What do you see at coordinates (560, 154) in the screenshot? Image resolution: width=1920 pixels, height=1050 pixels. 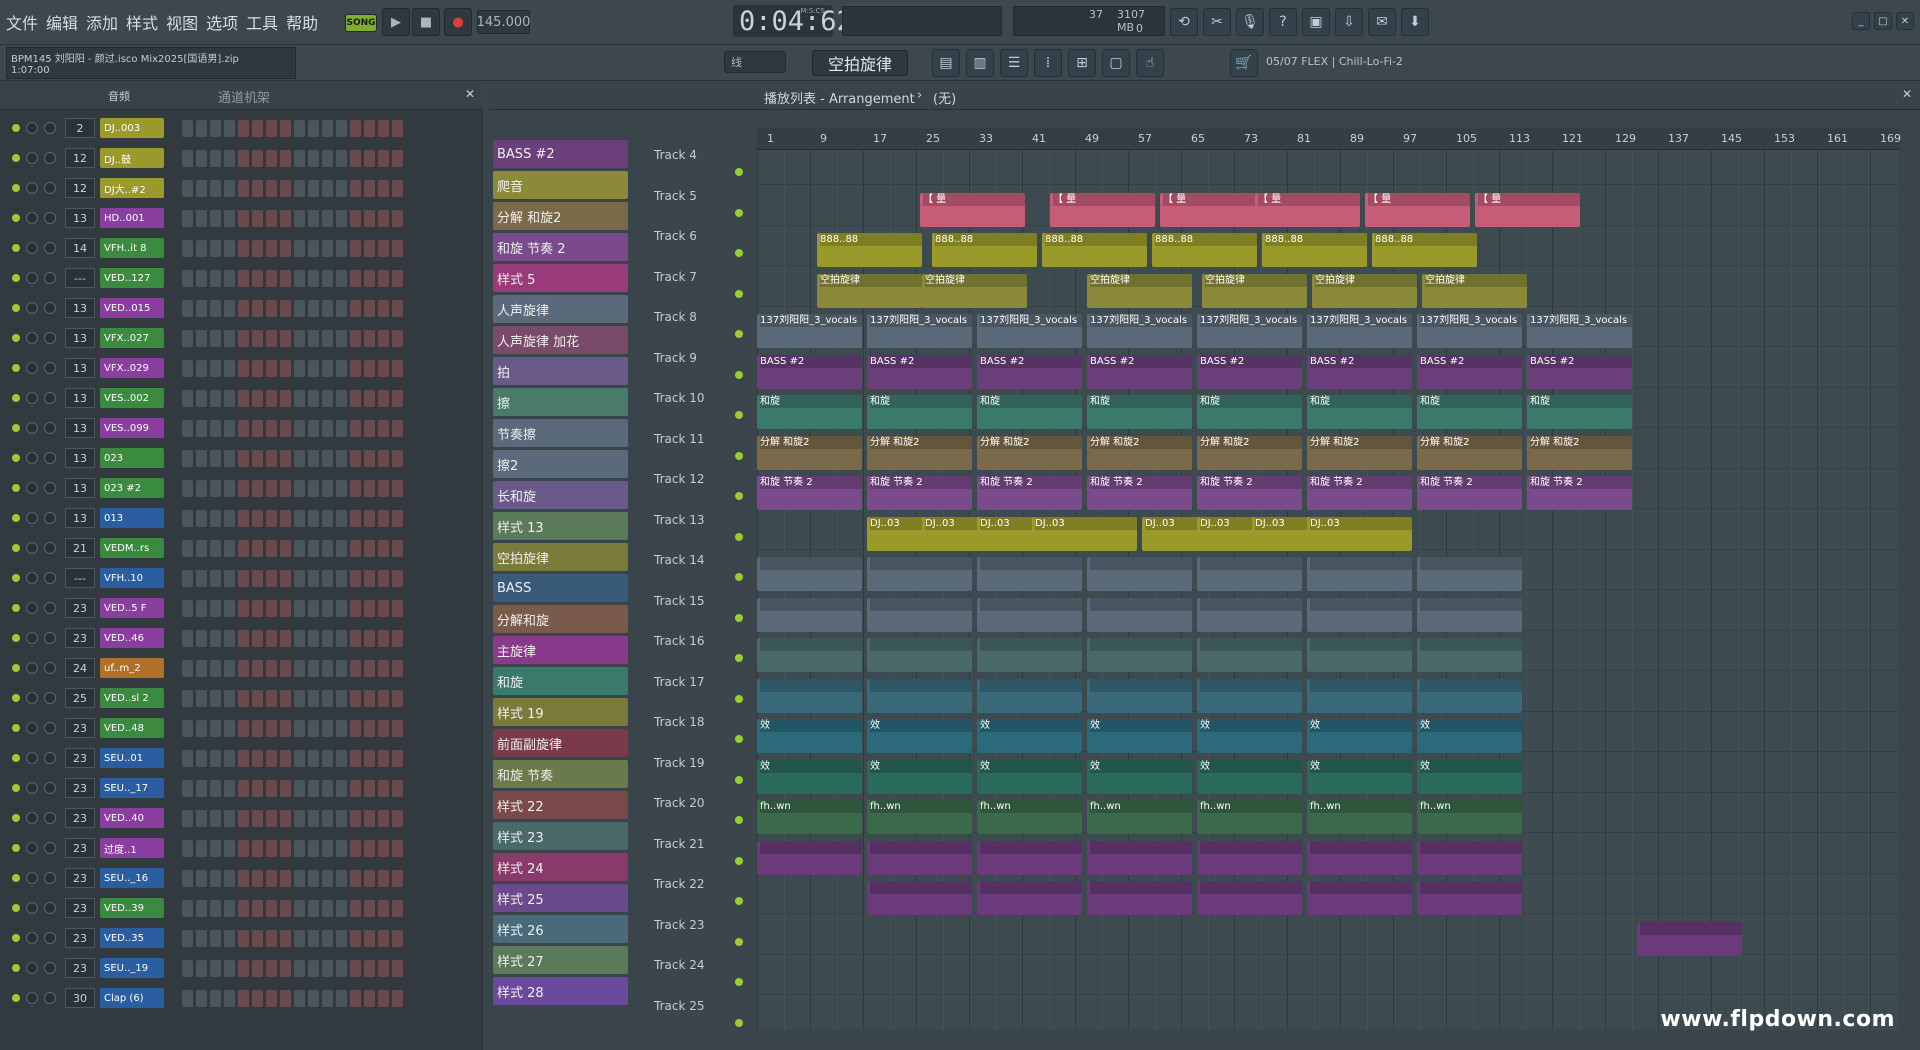 I see `pattern-item: BASS #2` at bounding box center [560, 154].